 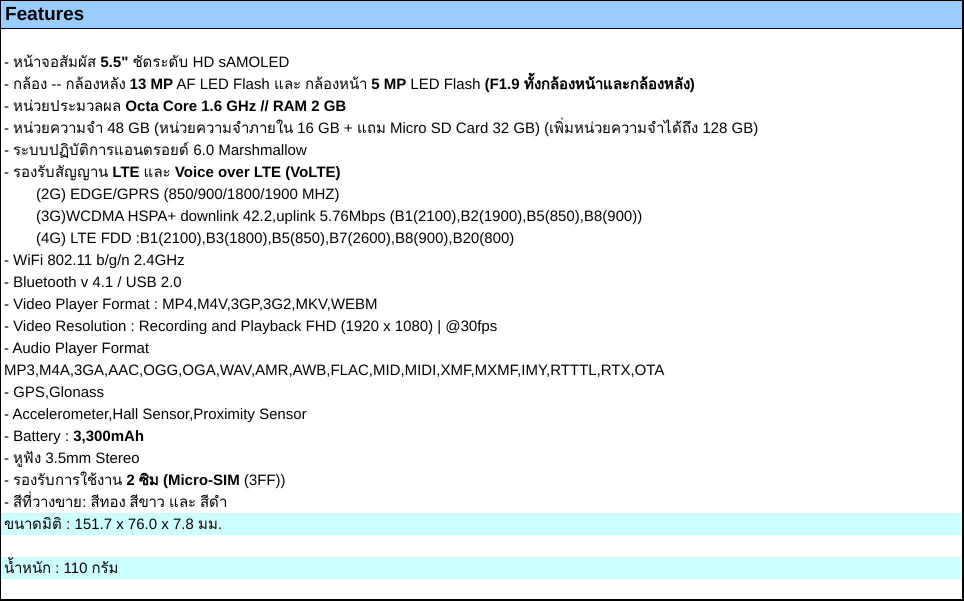 I want to click on feature-text: - รองรับสัญญาน LTE และ Voice over LTE (VoLTE), so click(x=172, y=173).